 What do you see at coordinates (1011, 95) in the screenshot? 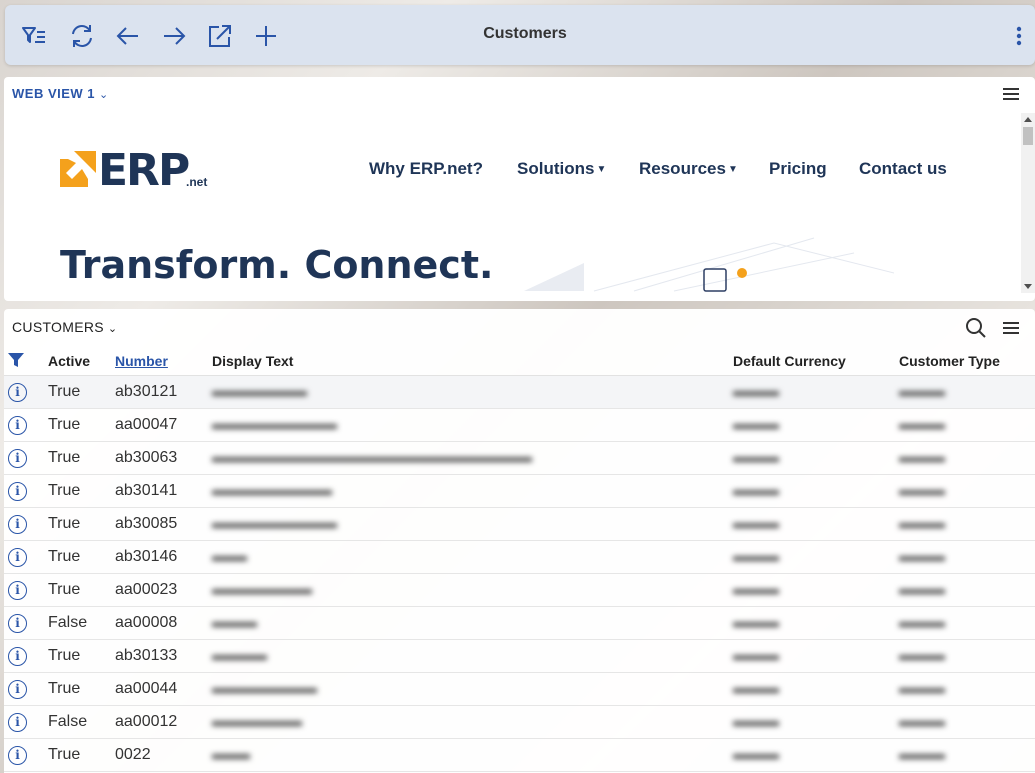
I see `web-view-menu-button` at bounding box center [1011, 95].